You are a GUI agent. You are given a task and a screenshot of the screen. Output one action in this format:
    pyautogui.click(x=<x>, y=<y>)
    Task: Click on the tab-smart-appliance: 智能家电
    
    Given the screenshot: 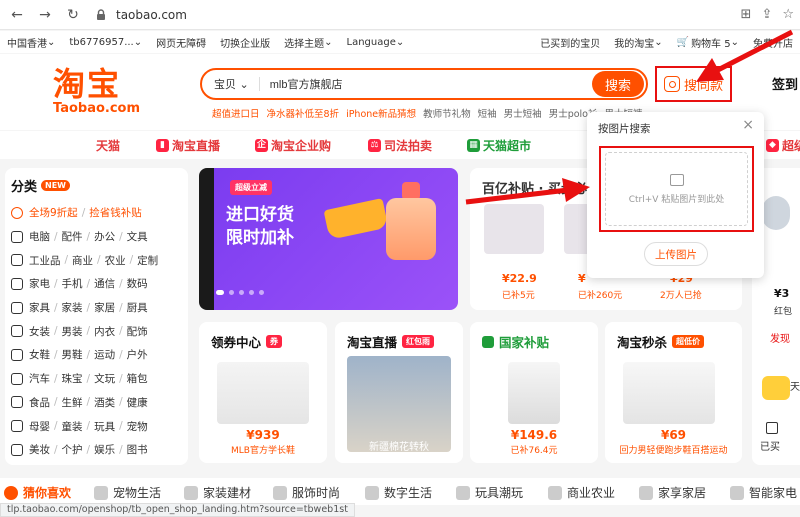 What is the action you would take?
    pyautogui.click(x=763, y=492)
    